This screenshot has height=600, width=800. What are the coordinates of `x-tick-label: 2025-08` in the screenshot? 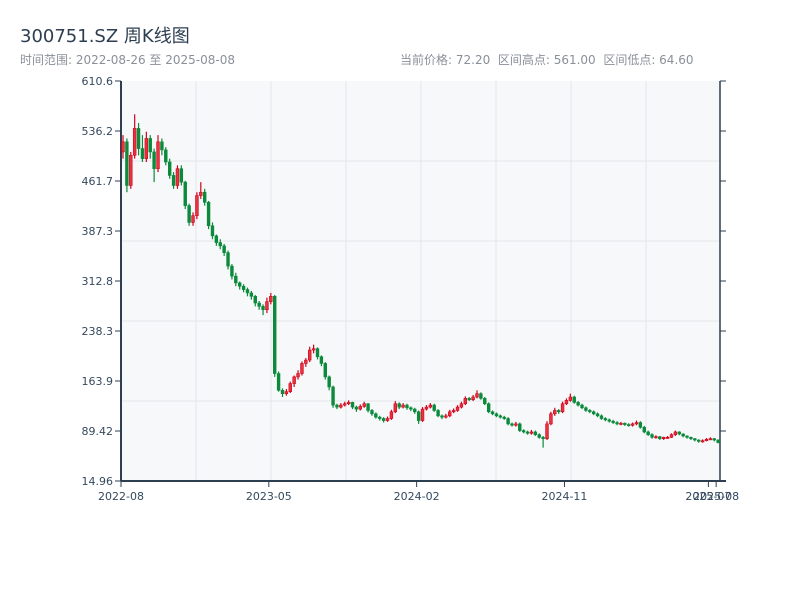 It's located at (716, 496).